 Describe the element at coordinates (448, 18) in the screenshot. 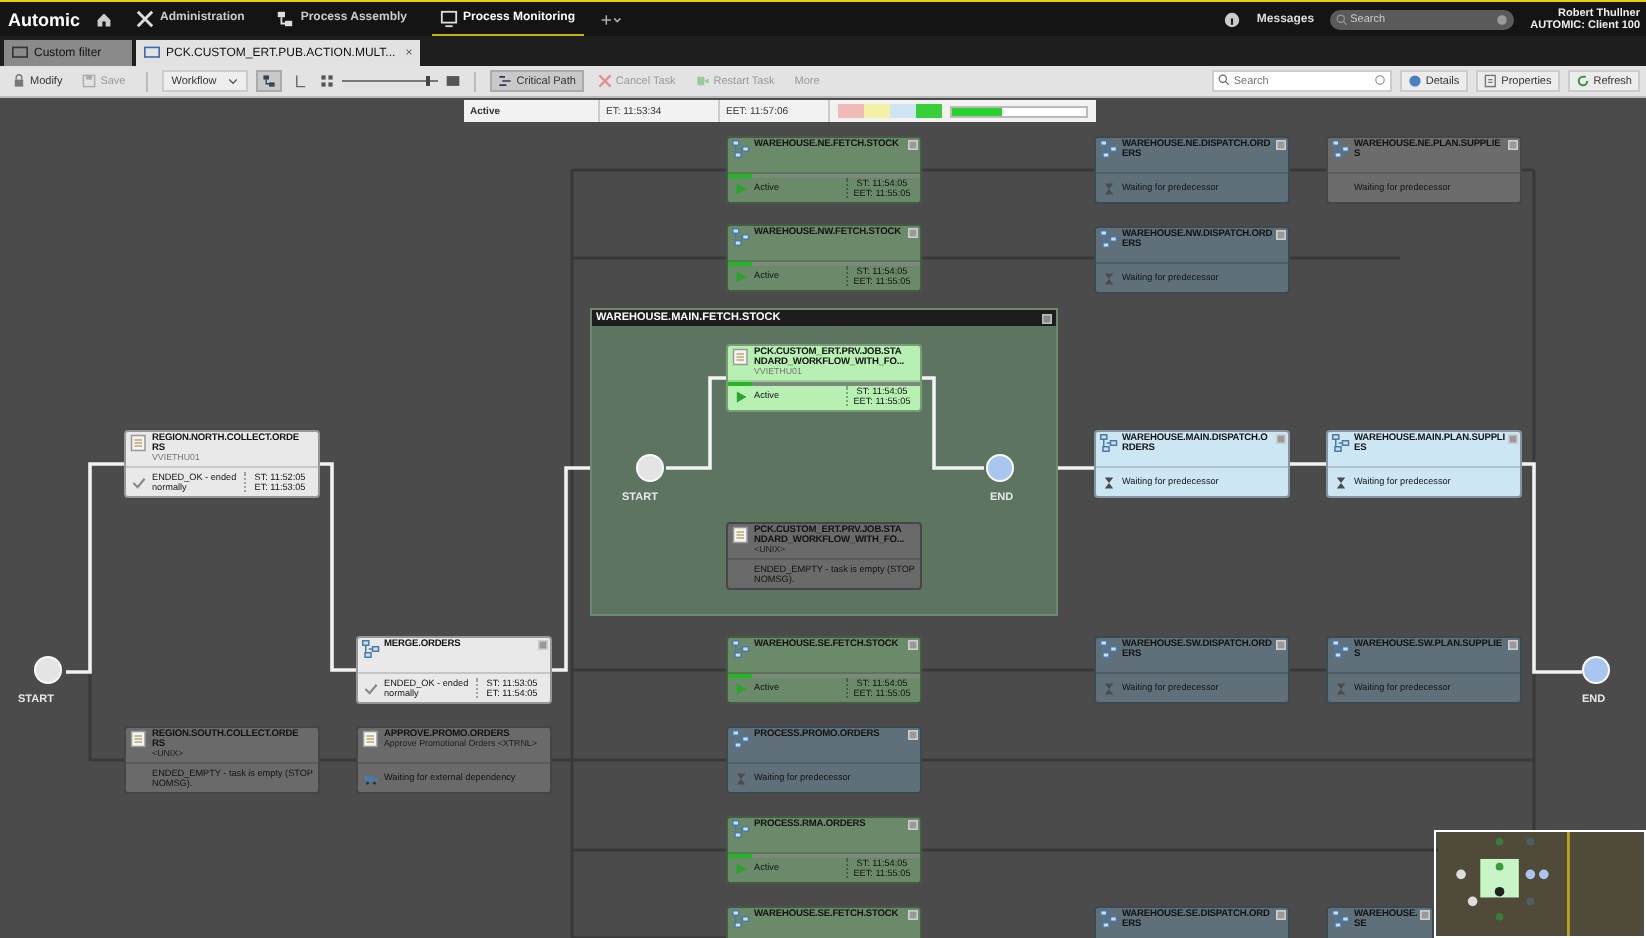

I see `monitor-icon` at that location.